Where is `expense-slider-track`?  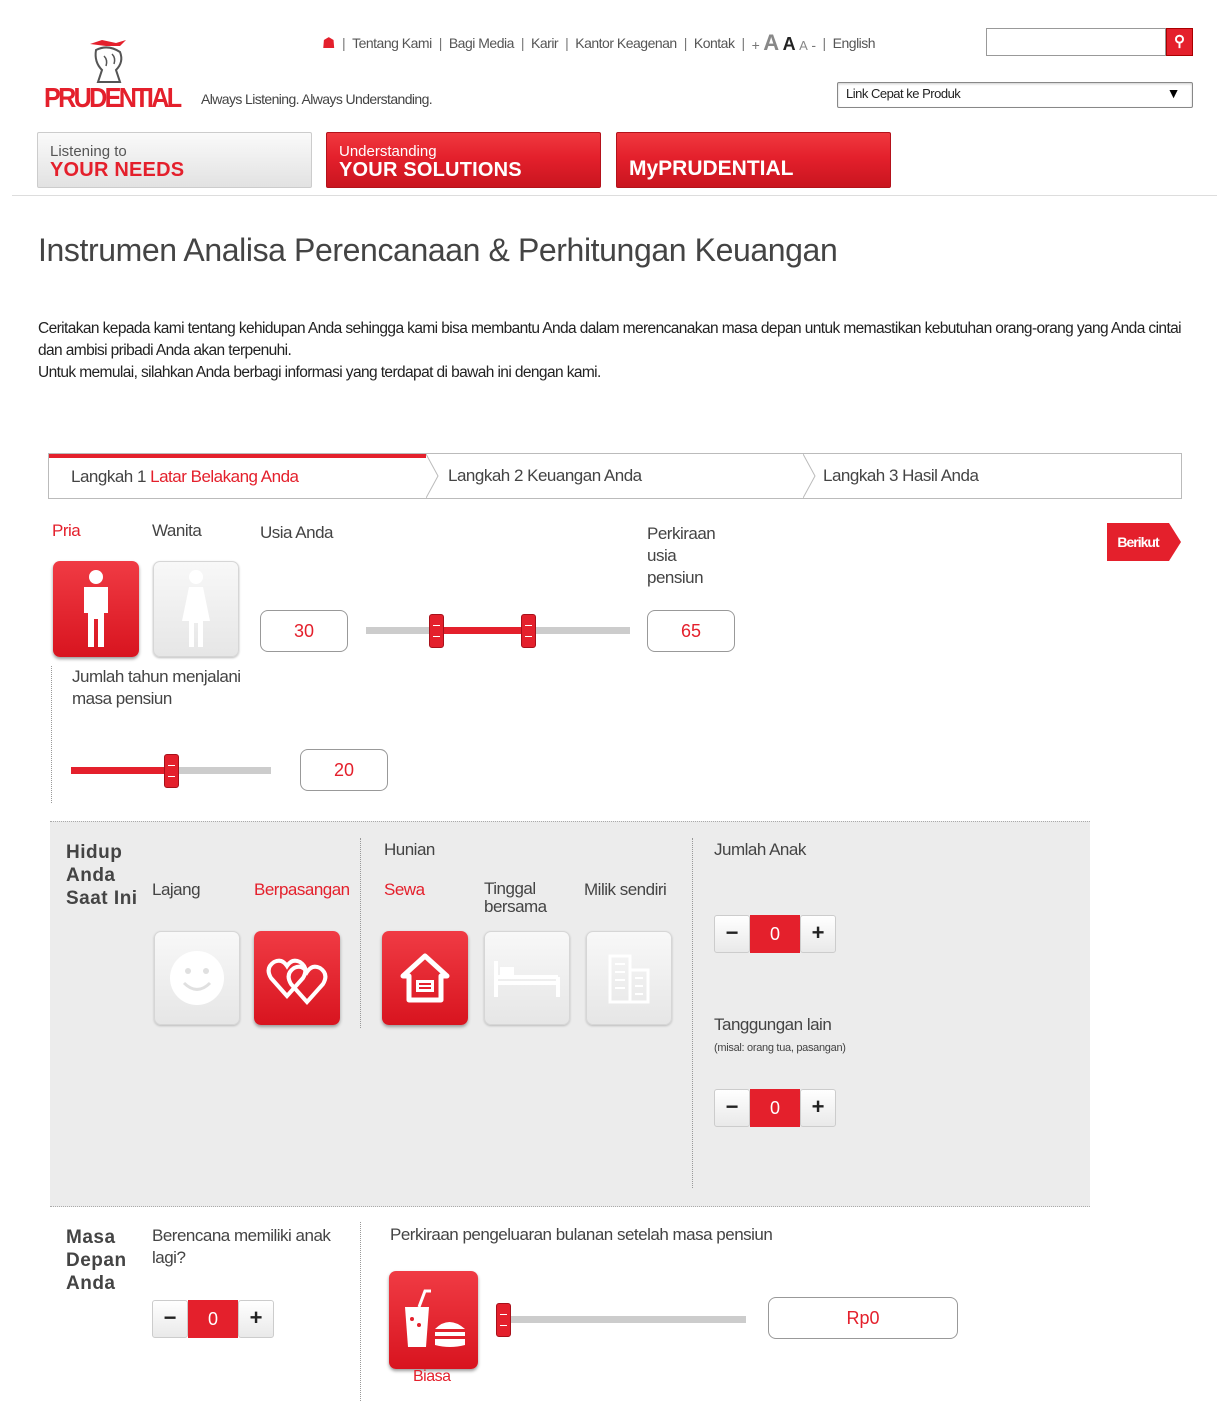 expense-slider-track is located at coordinates (623, 1319).